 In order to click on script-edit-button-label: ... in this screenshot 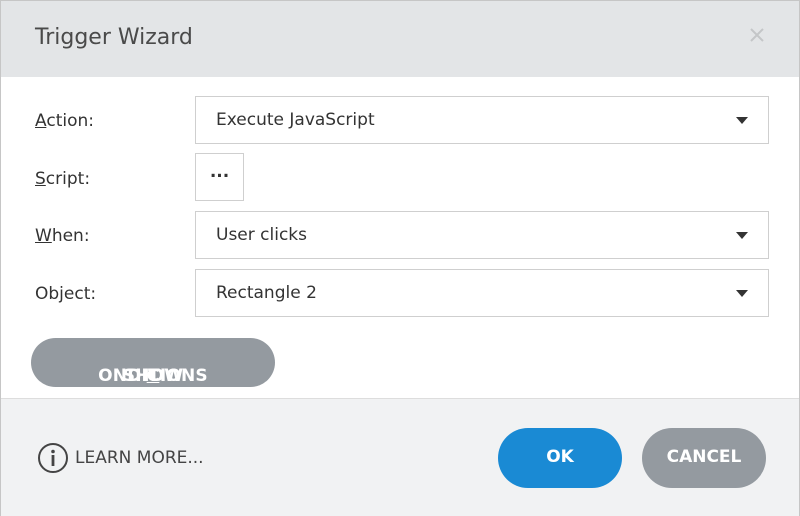, I will do `click(219, 172)`.